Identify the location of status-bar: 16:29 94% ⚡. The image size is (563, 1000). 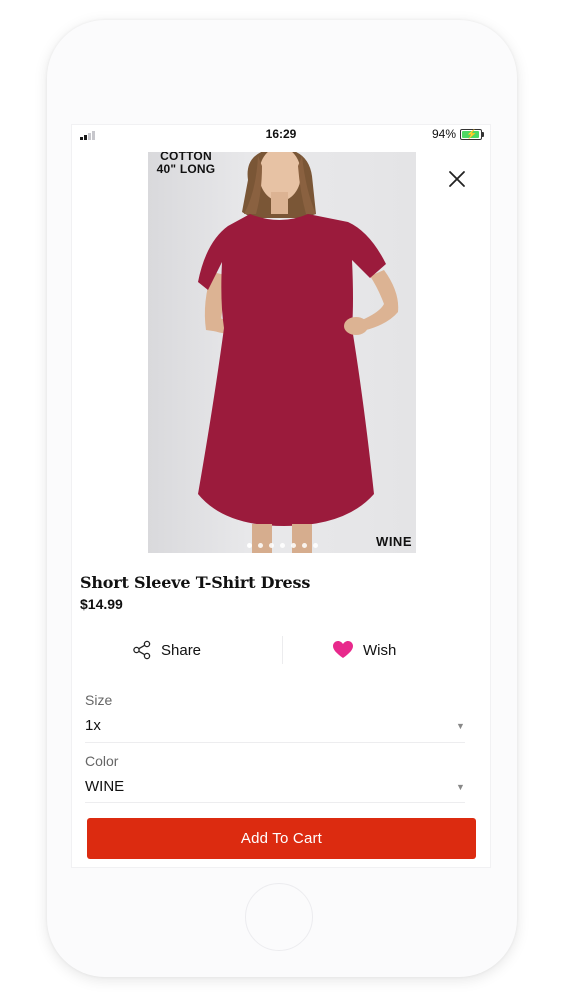
(281, 135).